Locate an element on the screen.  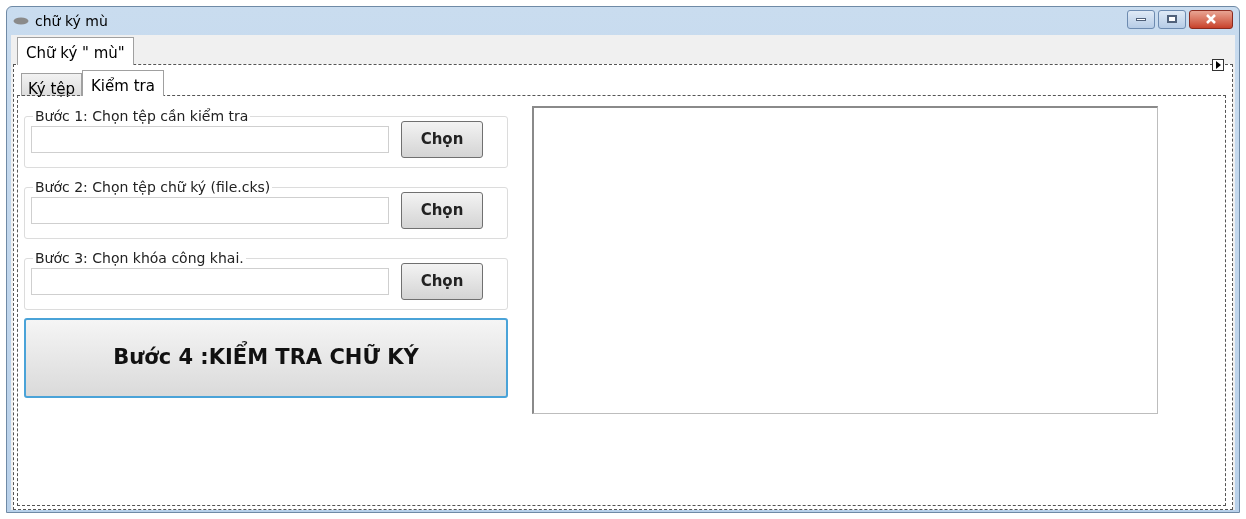
maximize-button is located at coordinates (1172, 19).